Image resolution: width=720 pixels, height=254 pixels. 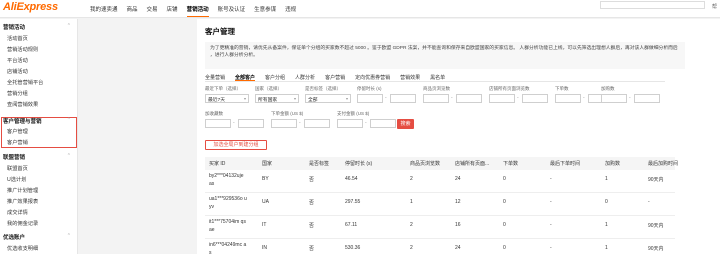 I want to click on last-order-cell: -, so click(x=551, y=225).